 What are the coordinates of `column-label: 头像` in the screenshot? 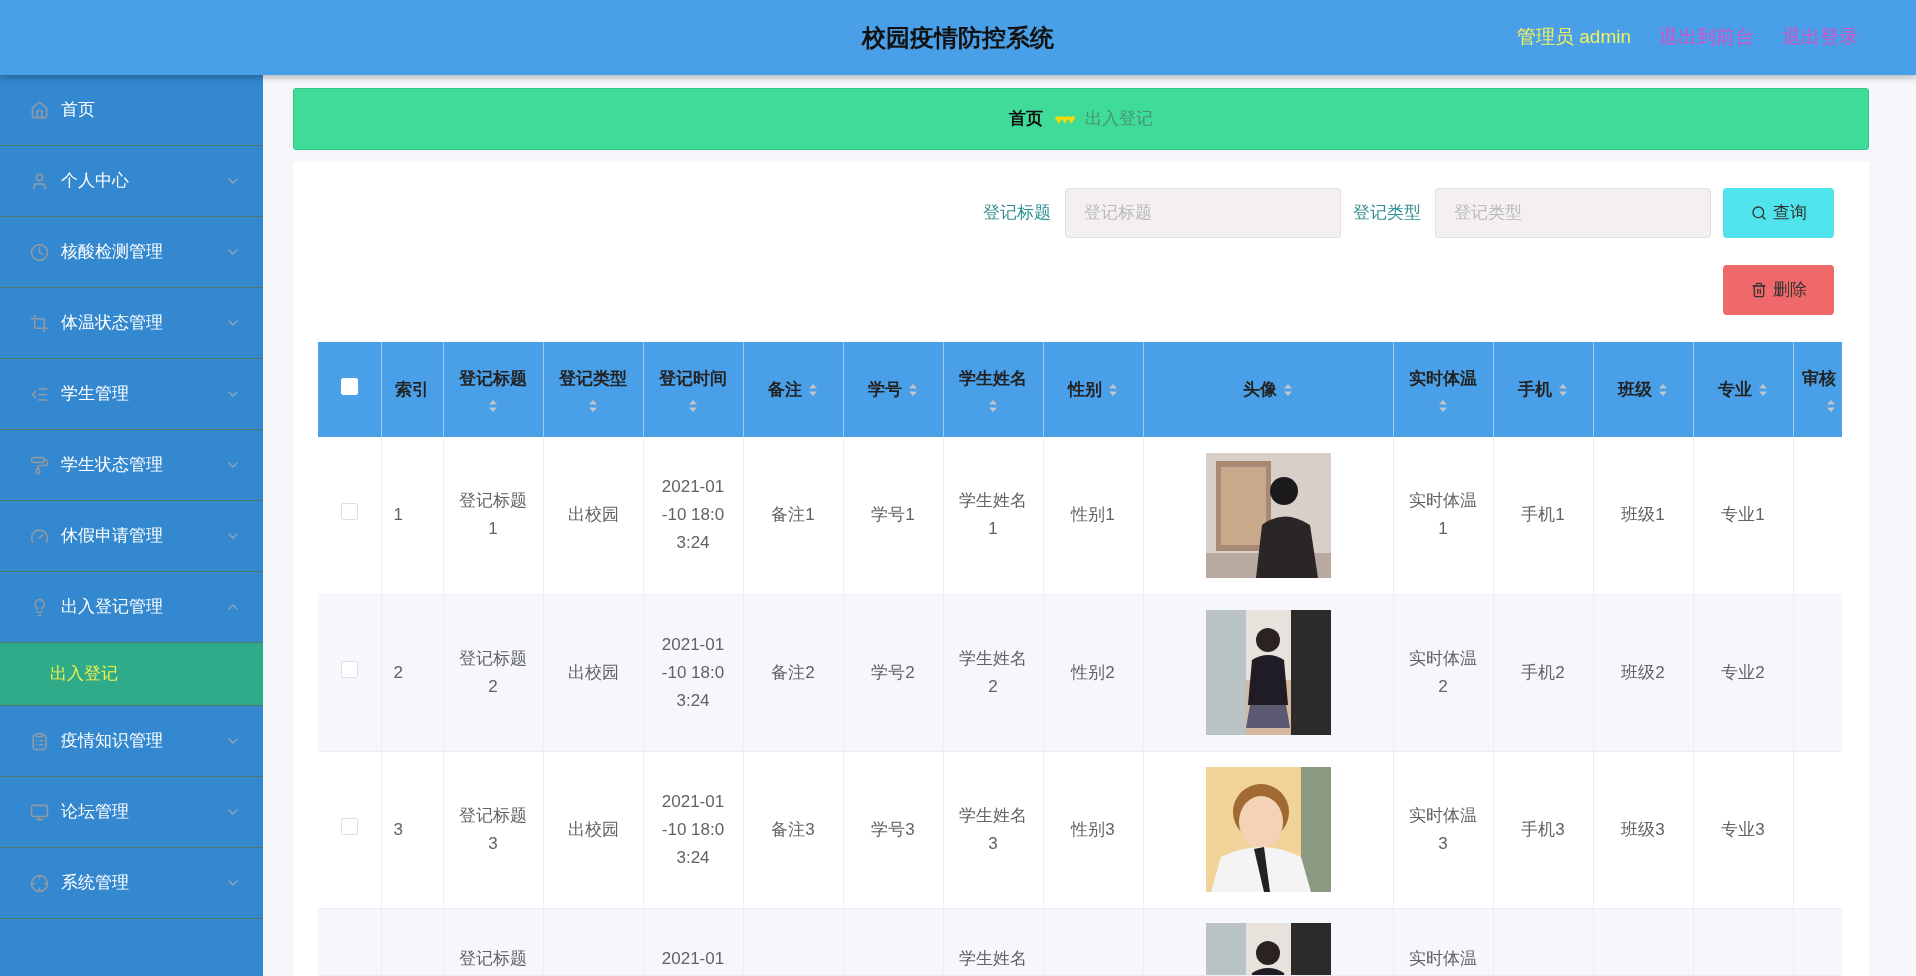 It's located at (1260, 389).